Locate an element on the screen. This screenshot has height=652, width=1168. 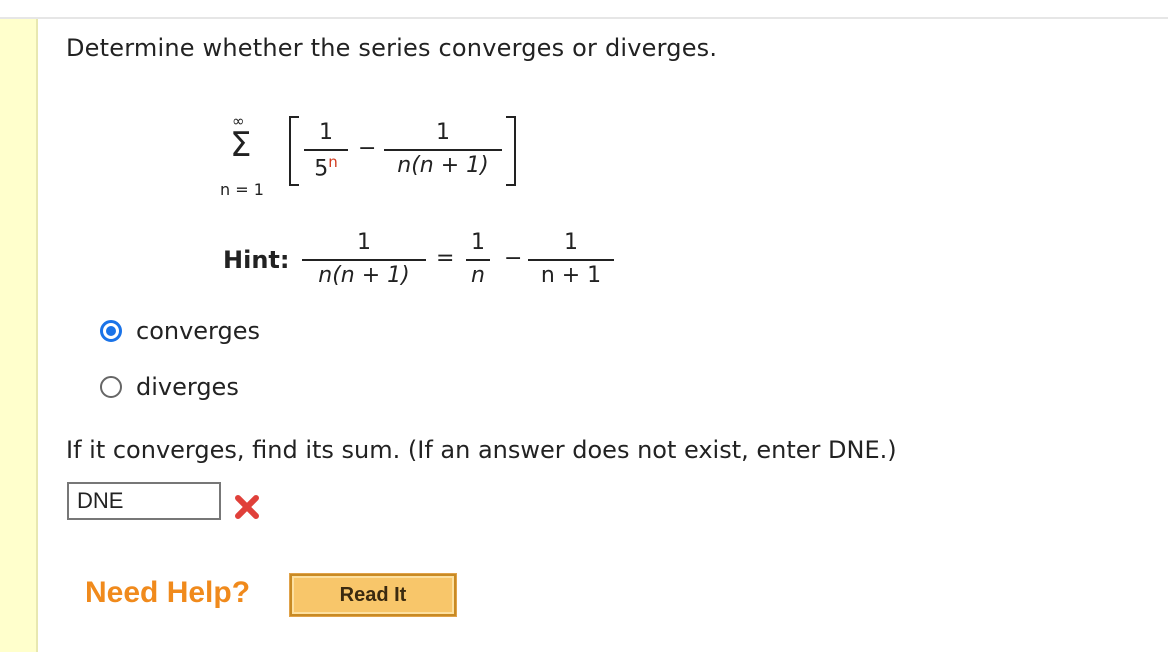
radio-diverges is located at coordinates (111, 387).